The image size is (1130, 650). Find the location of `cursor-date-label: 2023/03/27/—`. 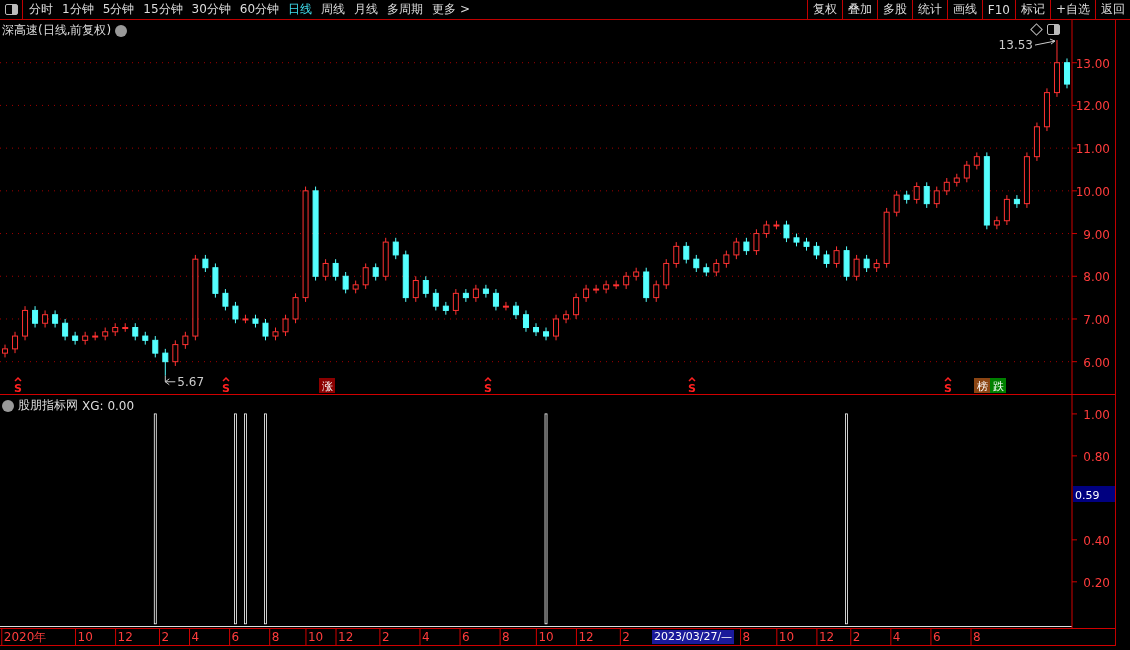

cursor-date-label: 2023/03/27/— is located at coordinates (693, 637).